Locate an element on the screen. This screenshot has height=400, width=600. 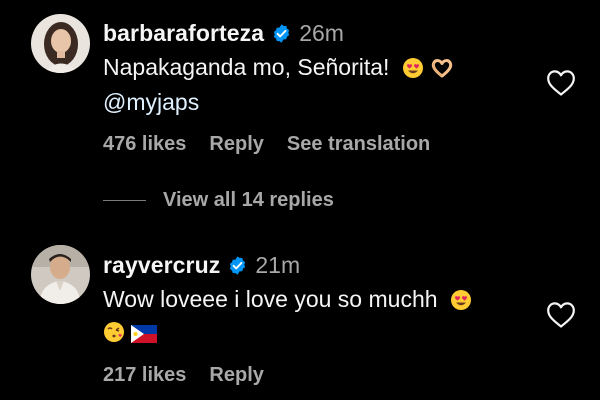
comment-text: Wow loveee i love you so muchh is located at coordinates (287, 299).